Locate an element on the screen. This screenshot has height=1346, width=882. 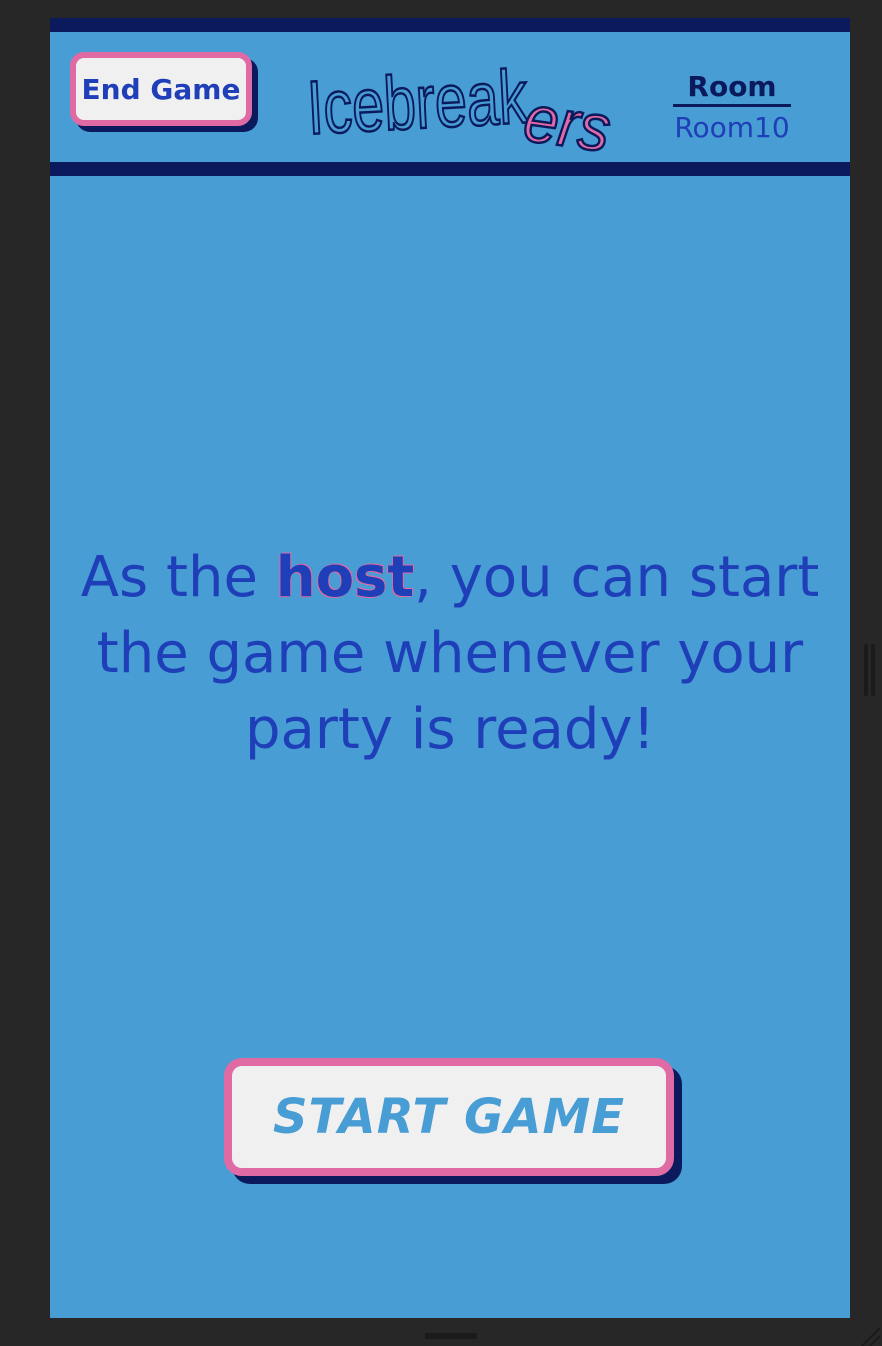
room-info: Room Room10 is located at coordinates (732, 107).